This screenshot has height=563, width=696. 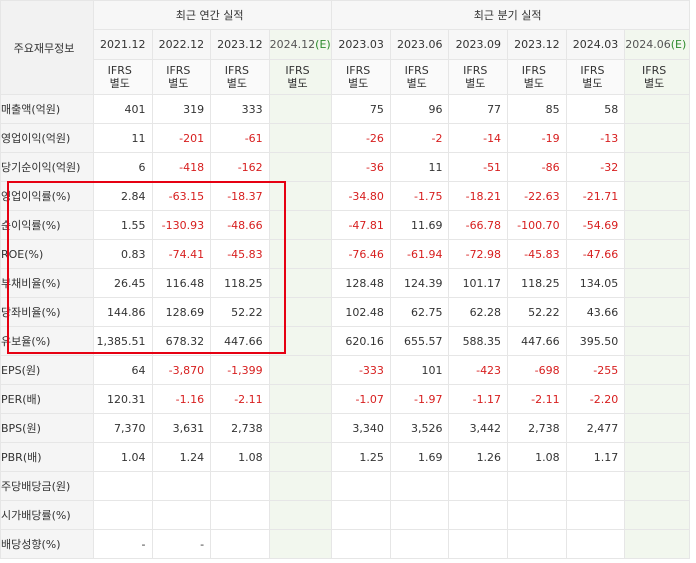 I want to click on value-cell: -21.71, so click(x=595, y=196).